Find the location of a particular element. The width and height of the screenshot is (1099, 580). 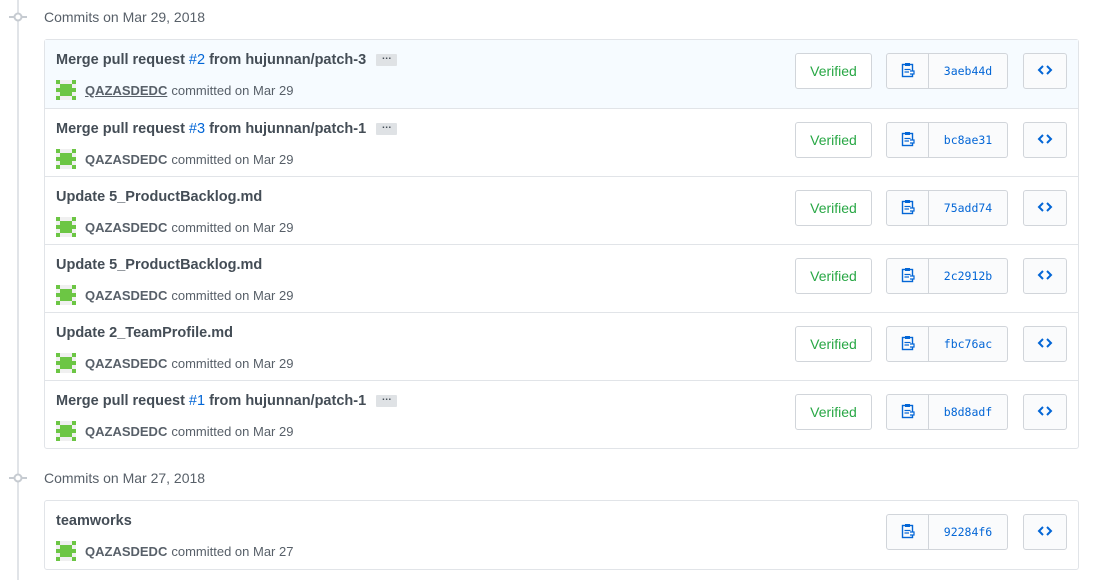

timeline-line is located at coordinates (18, 290).